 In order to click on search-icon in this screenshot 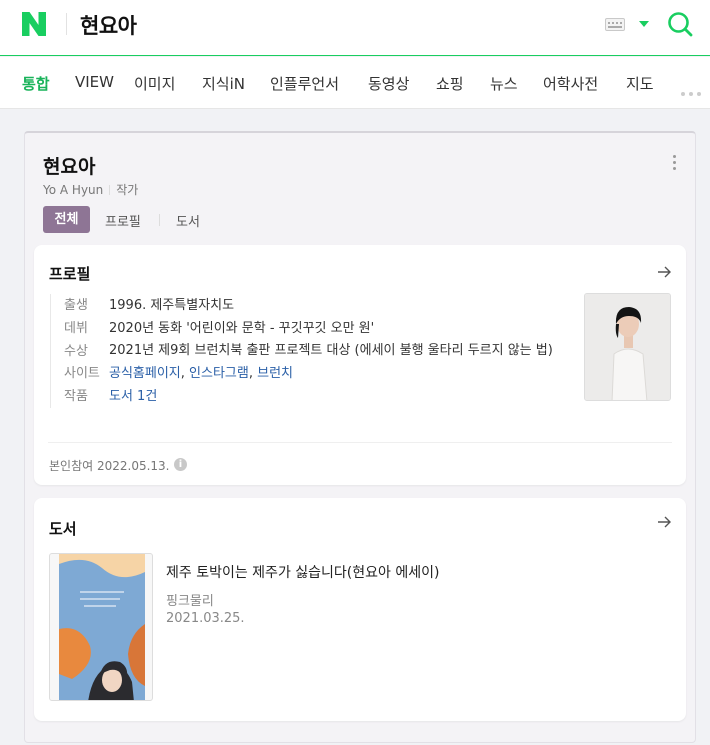, I will do `click(680, 24)`.